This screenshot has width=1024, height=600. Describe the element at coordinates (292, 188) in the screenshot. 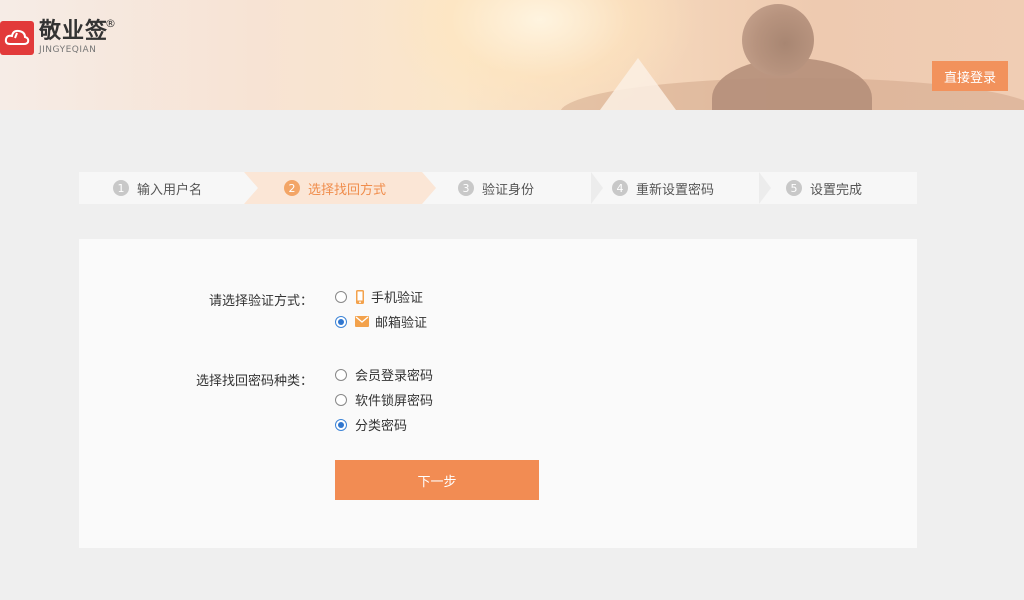

I see `step-number: 2` at that location.